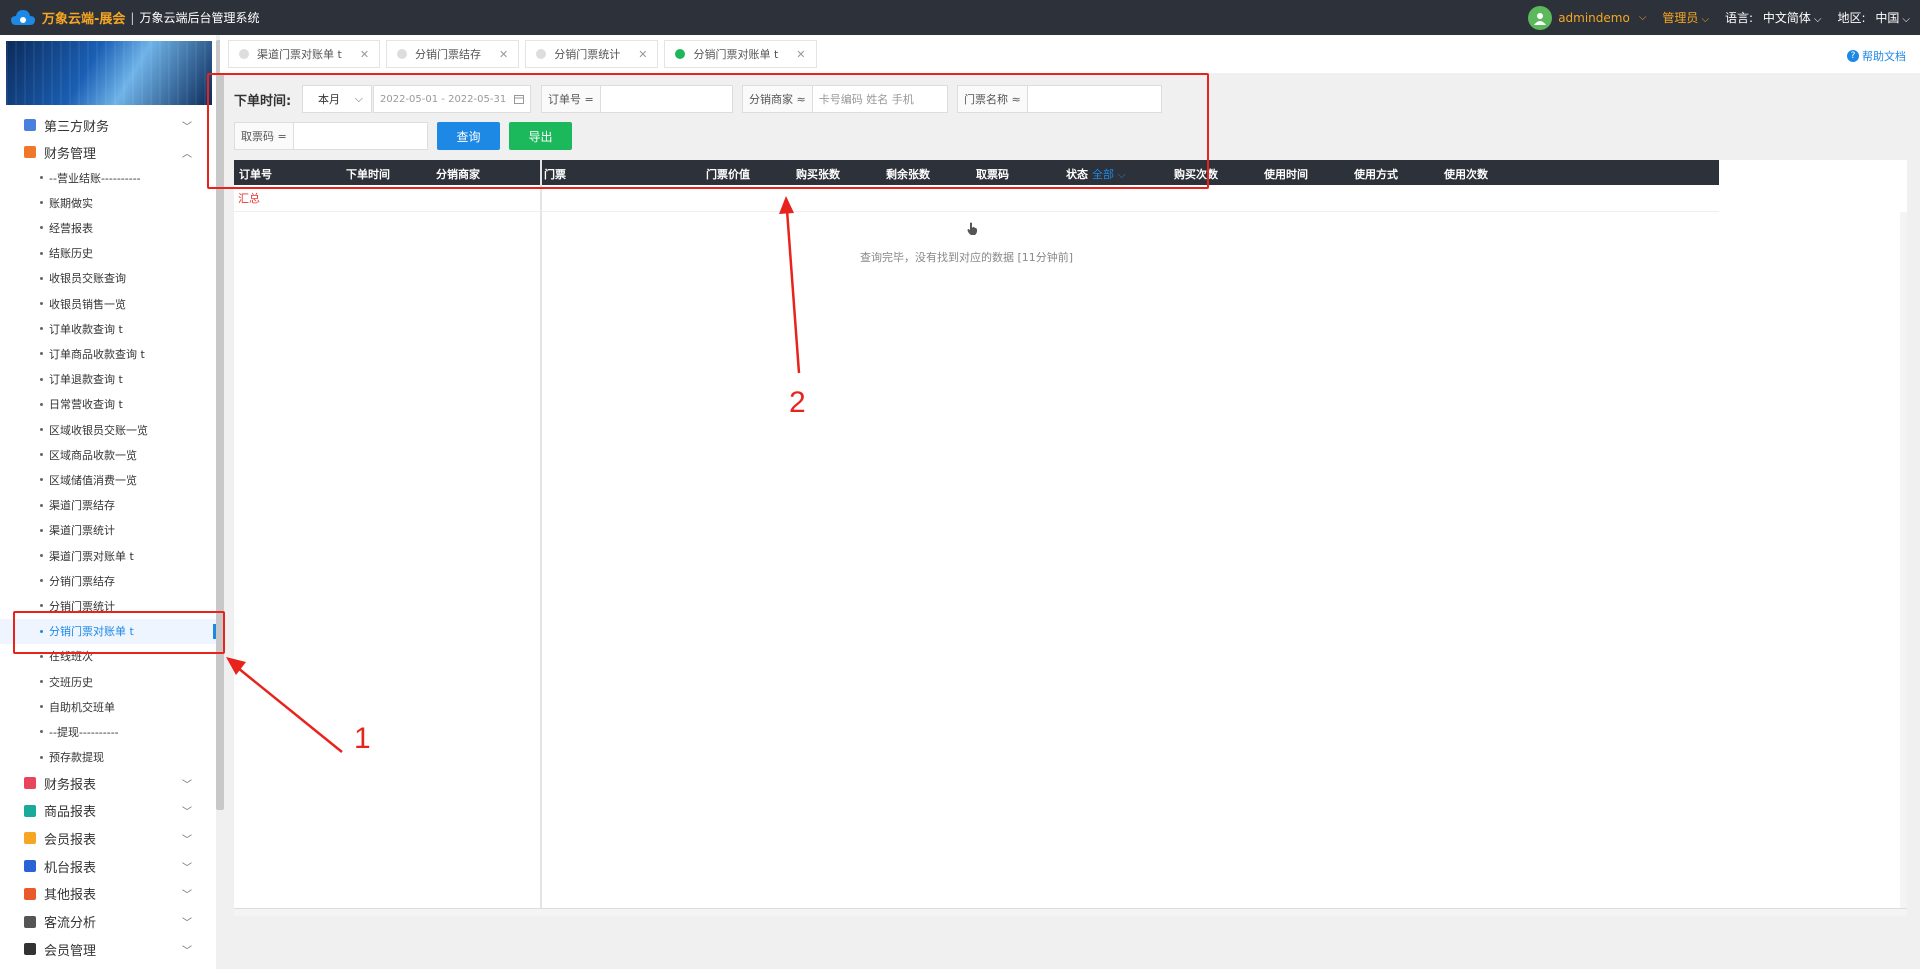 The width and height of the screenshot is (1920, 969). I want to click on sidebar-item: --营业结账----------, so click(108, 177).